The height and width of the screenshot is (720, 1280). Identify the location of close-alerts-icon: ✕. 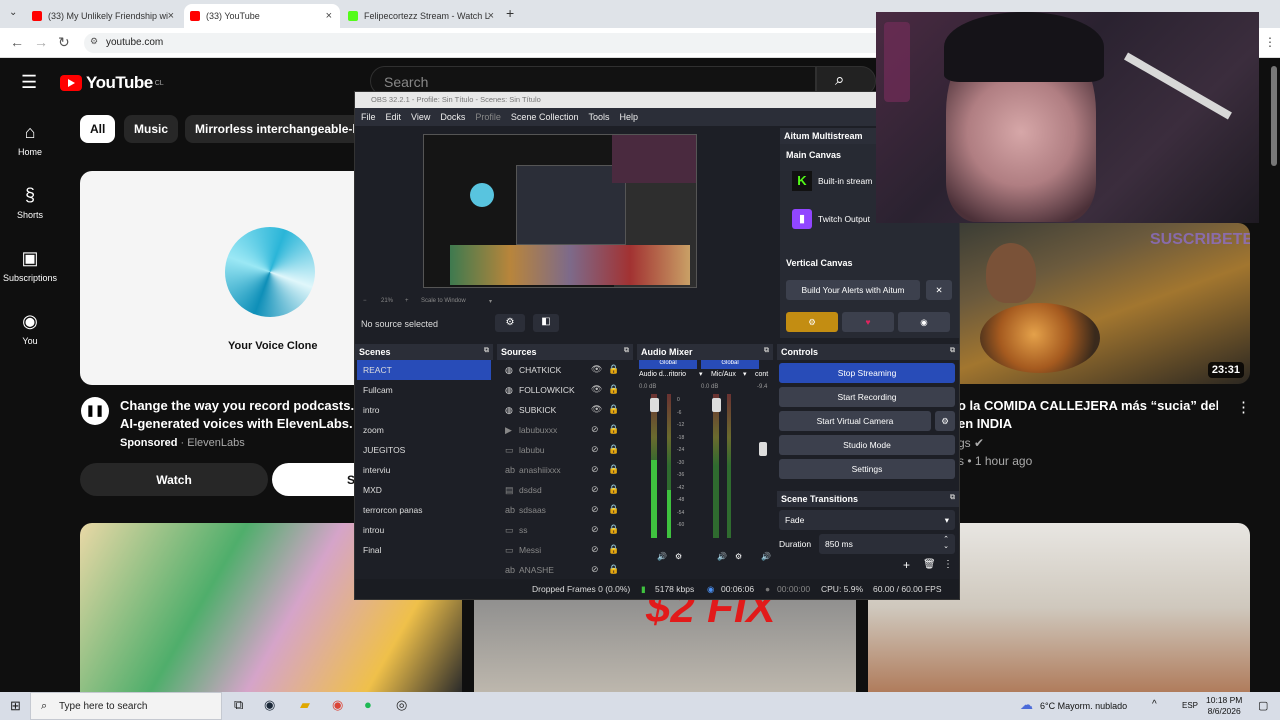
(939, 290).